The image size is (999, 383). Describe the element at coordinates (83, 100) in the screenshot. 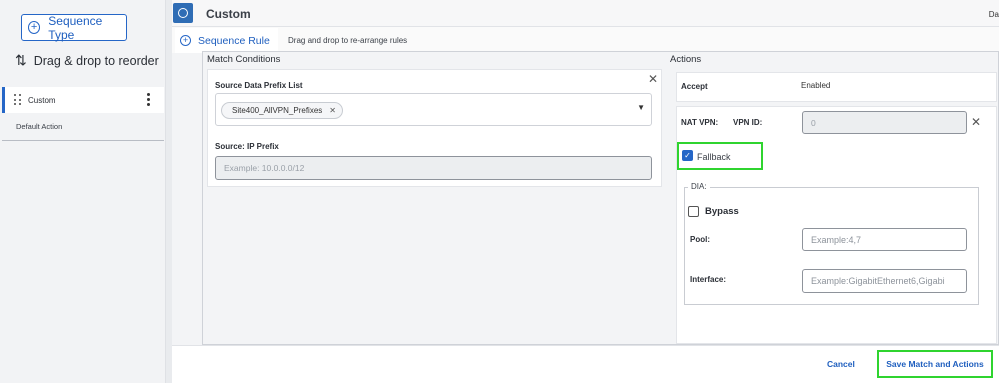

I see `sequence-item-custom: Custom` at that location.